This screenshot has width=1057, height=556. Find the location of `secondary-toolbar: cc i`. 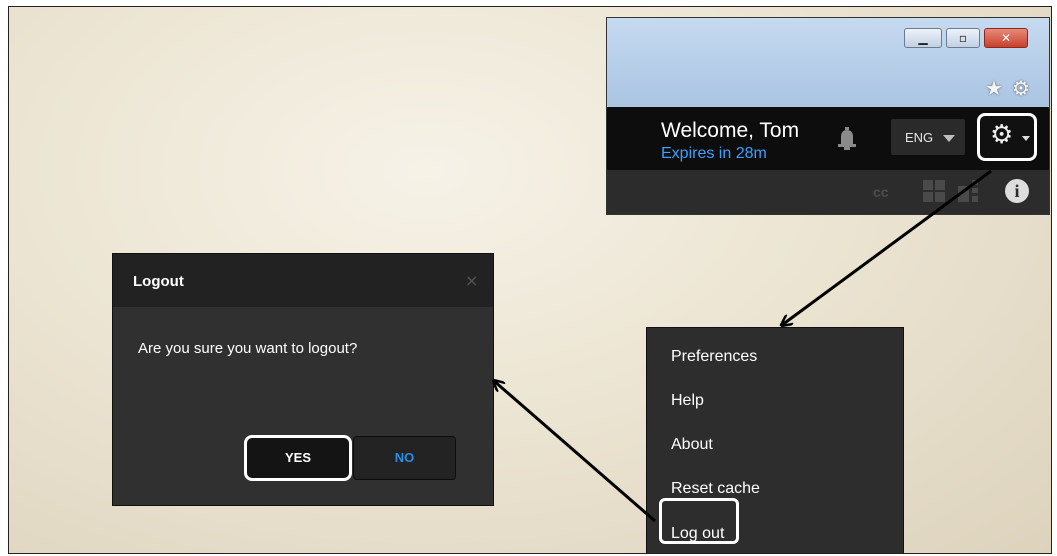

secondary-toolbar: cc i is located at coordinates (828, 192).